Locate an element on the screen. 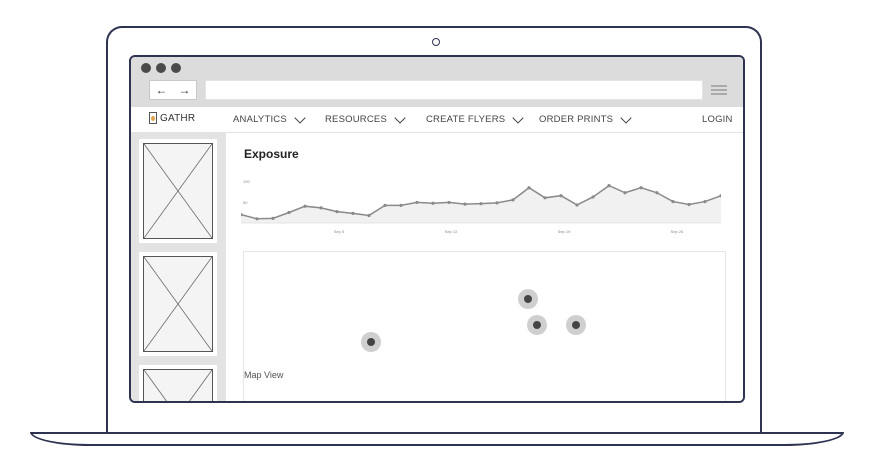 The height and width of the screenshot is (473, 873). flyer-sidebar is located at coordinates (178, 267).